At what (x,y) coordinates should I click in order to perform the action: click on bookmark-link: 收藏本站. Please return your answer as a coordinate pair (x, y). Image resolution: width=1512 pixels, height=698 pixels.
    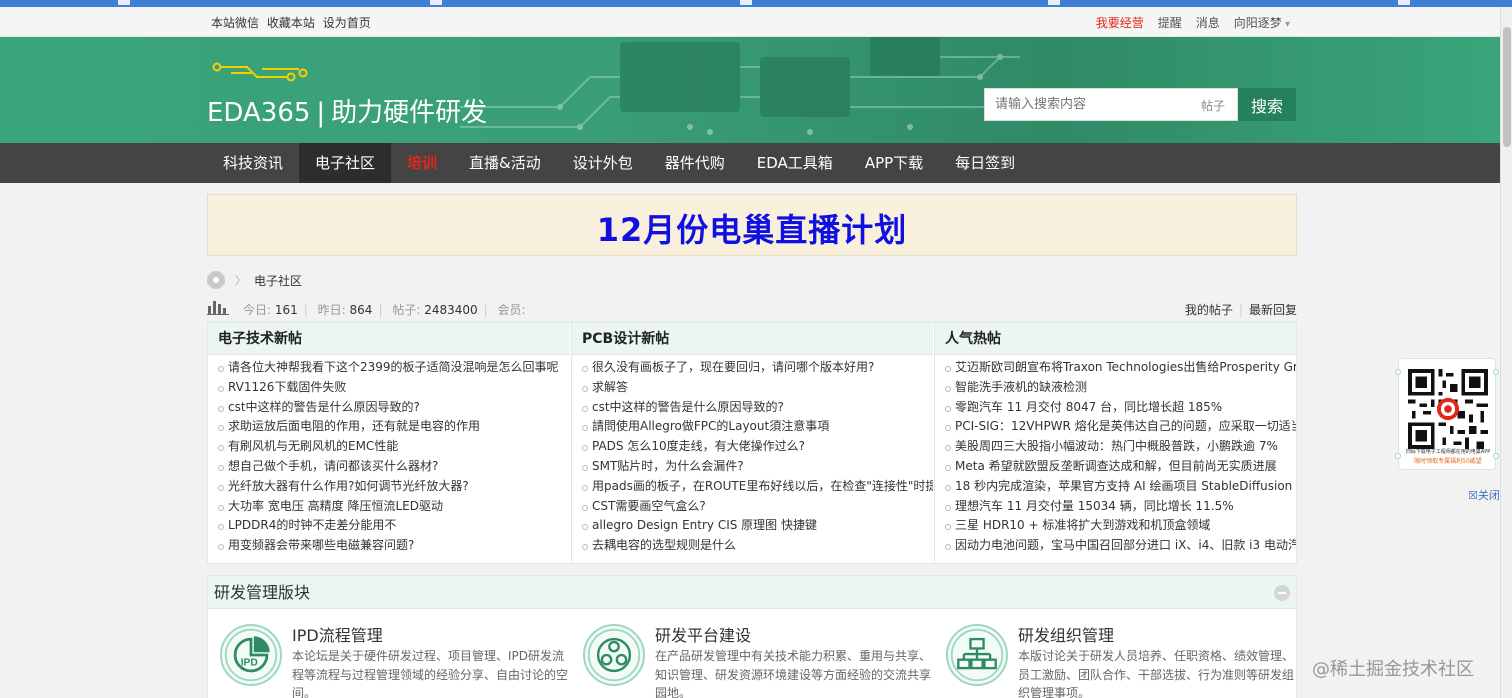
    Looking at the image, I should click on (291, 23).